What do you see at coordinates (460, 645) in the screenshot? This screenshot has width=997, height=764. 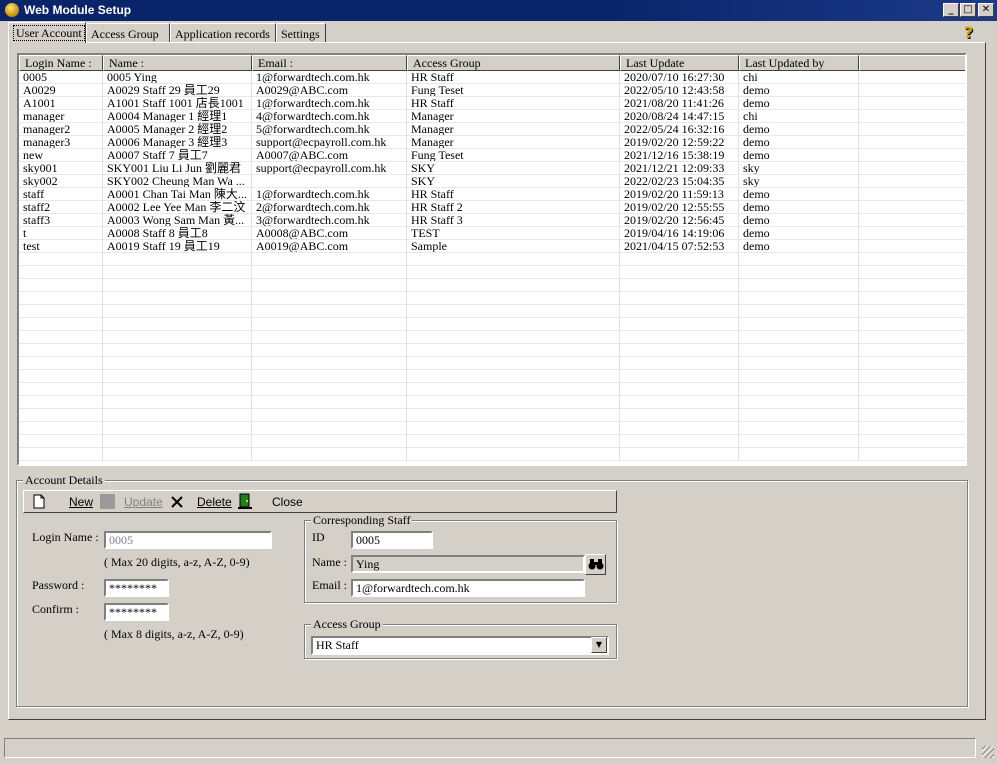 I see `access-group-select: HR Staff` at bounding box center [460, 645].